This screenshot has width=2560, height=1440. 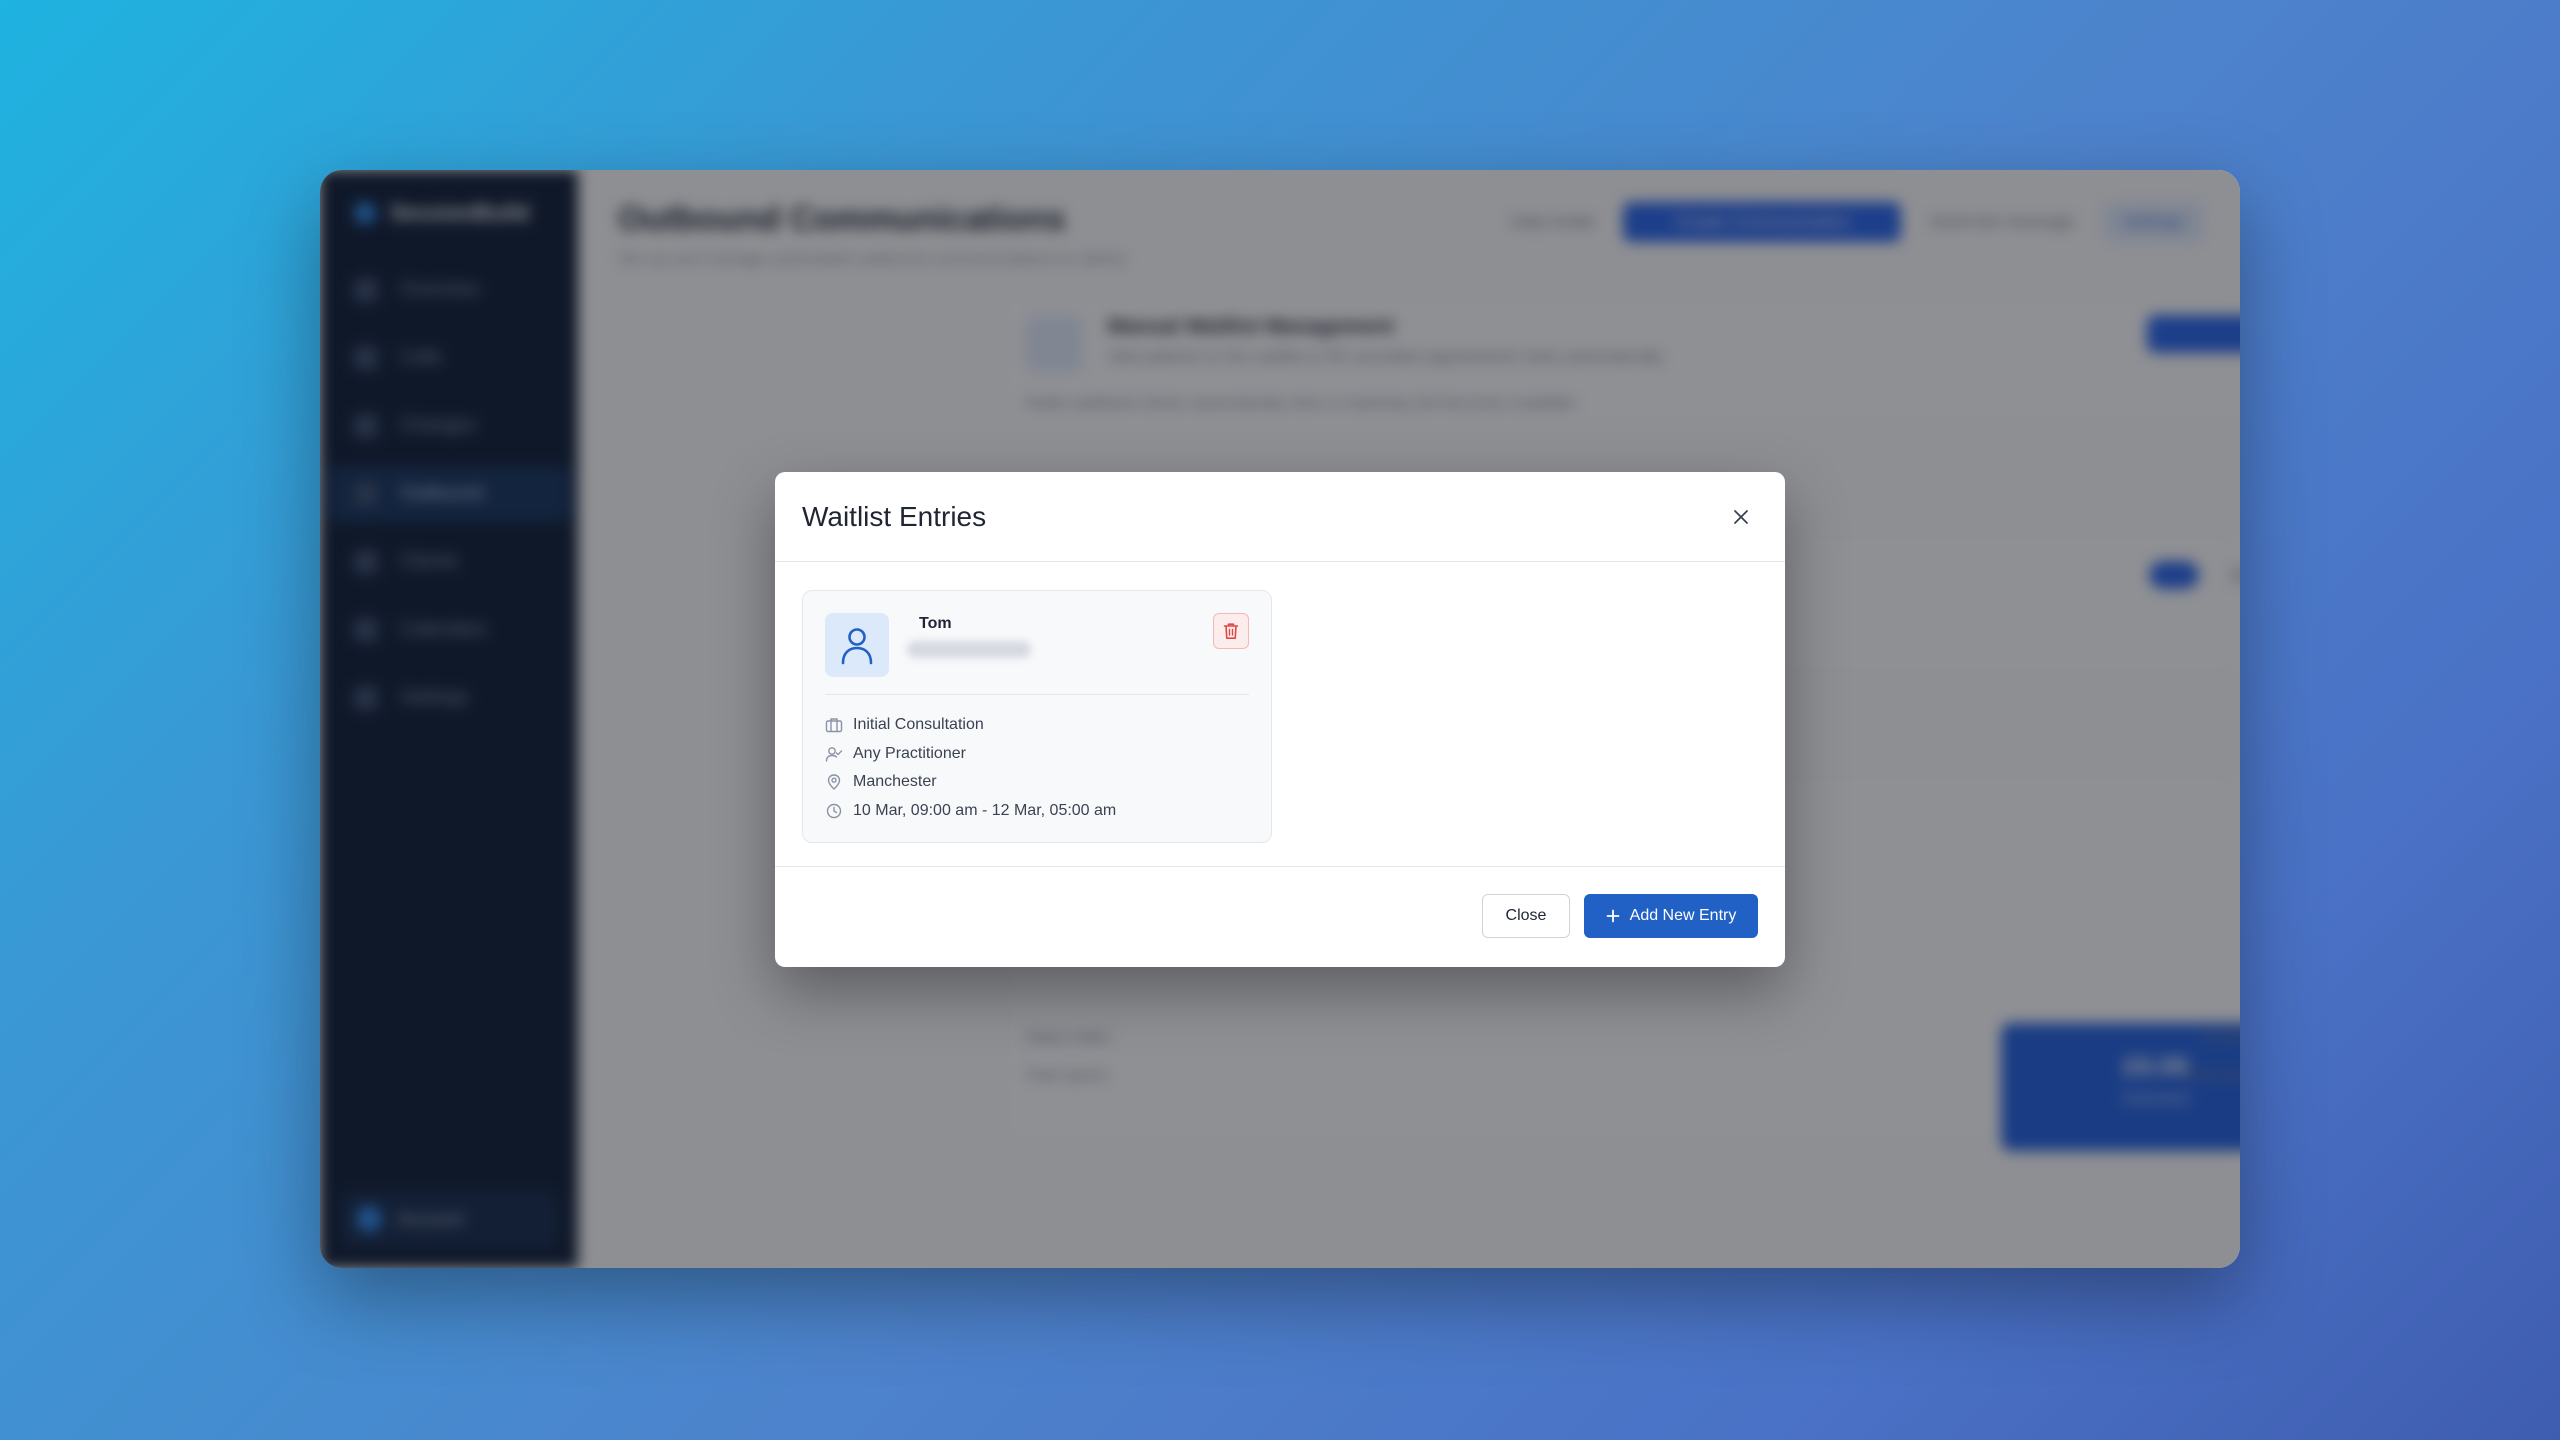 I want to click on detail-text: 10 Mar, 09:00 am - 12 Mar, 05:00 am, so click(x=985, y=810).